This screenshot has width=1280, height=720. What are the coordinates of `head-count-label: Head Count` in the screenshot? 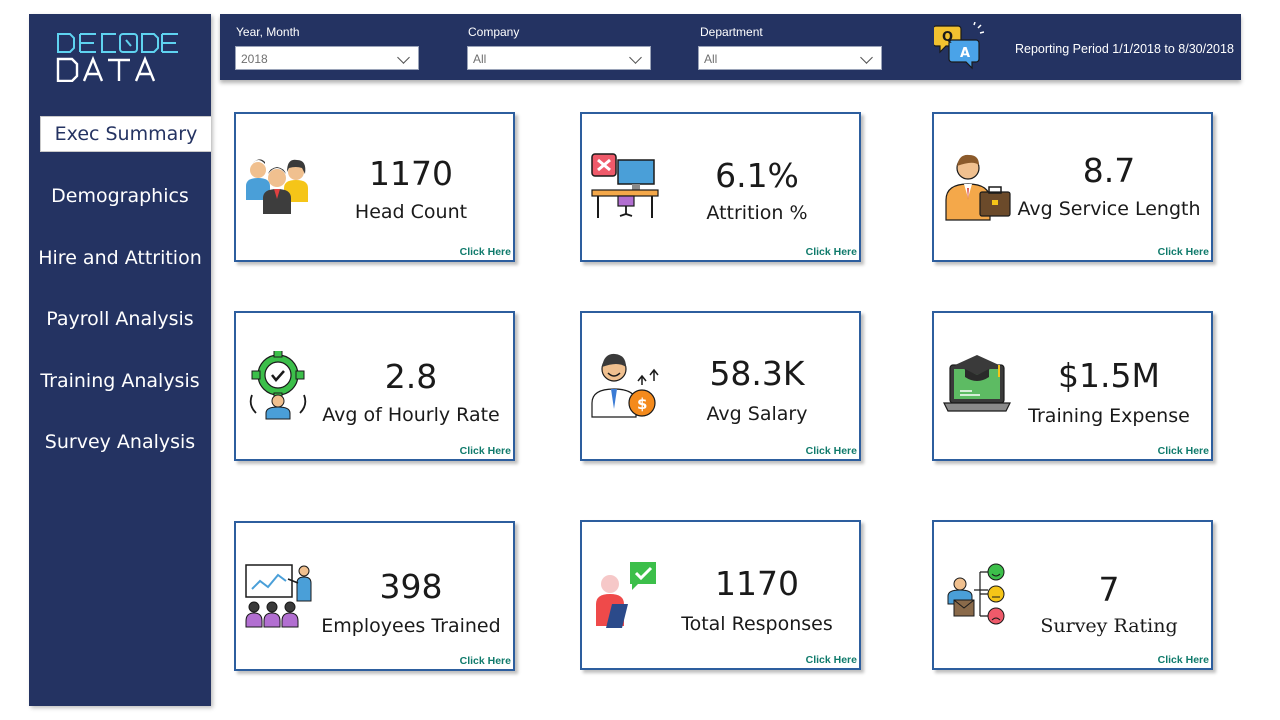 It's located at (411, 212).